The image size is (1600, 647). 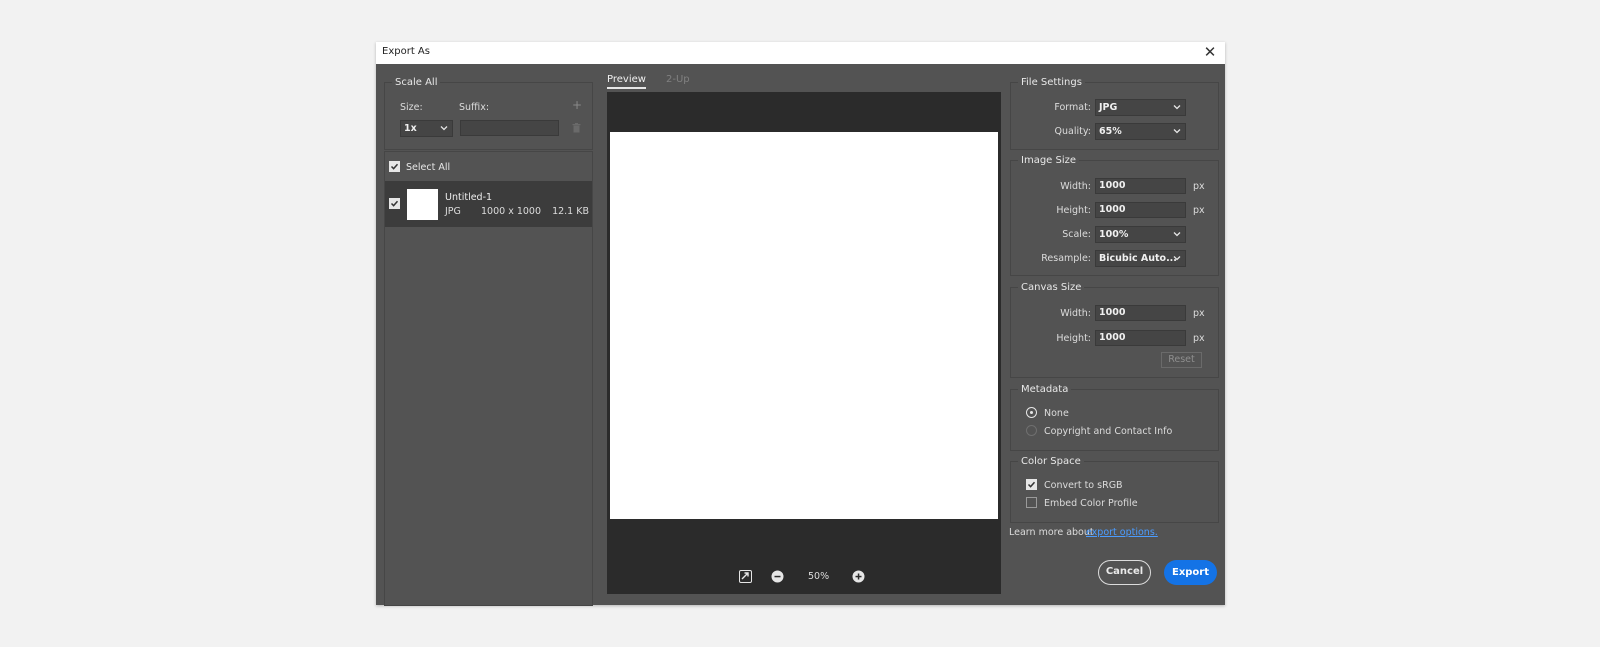 What do you see at coordinates (576, 128) in the screenshot?
I see `trash-icon` at bounding box center [576, 128].